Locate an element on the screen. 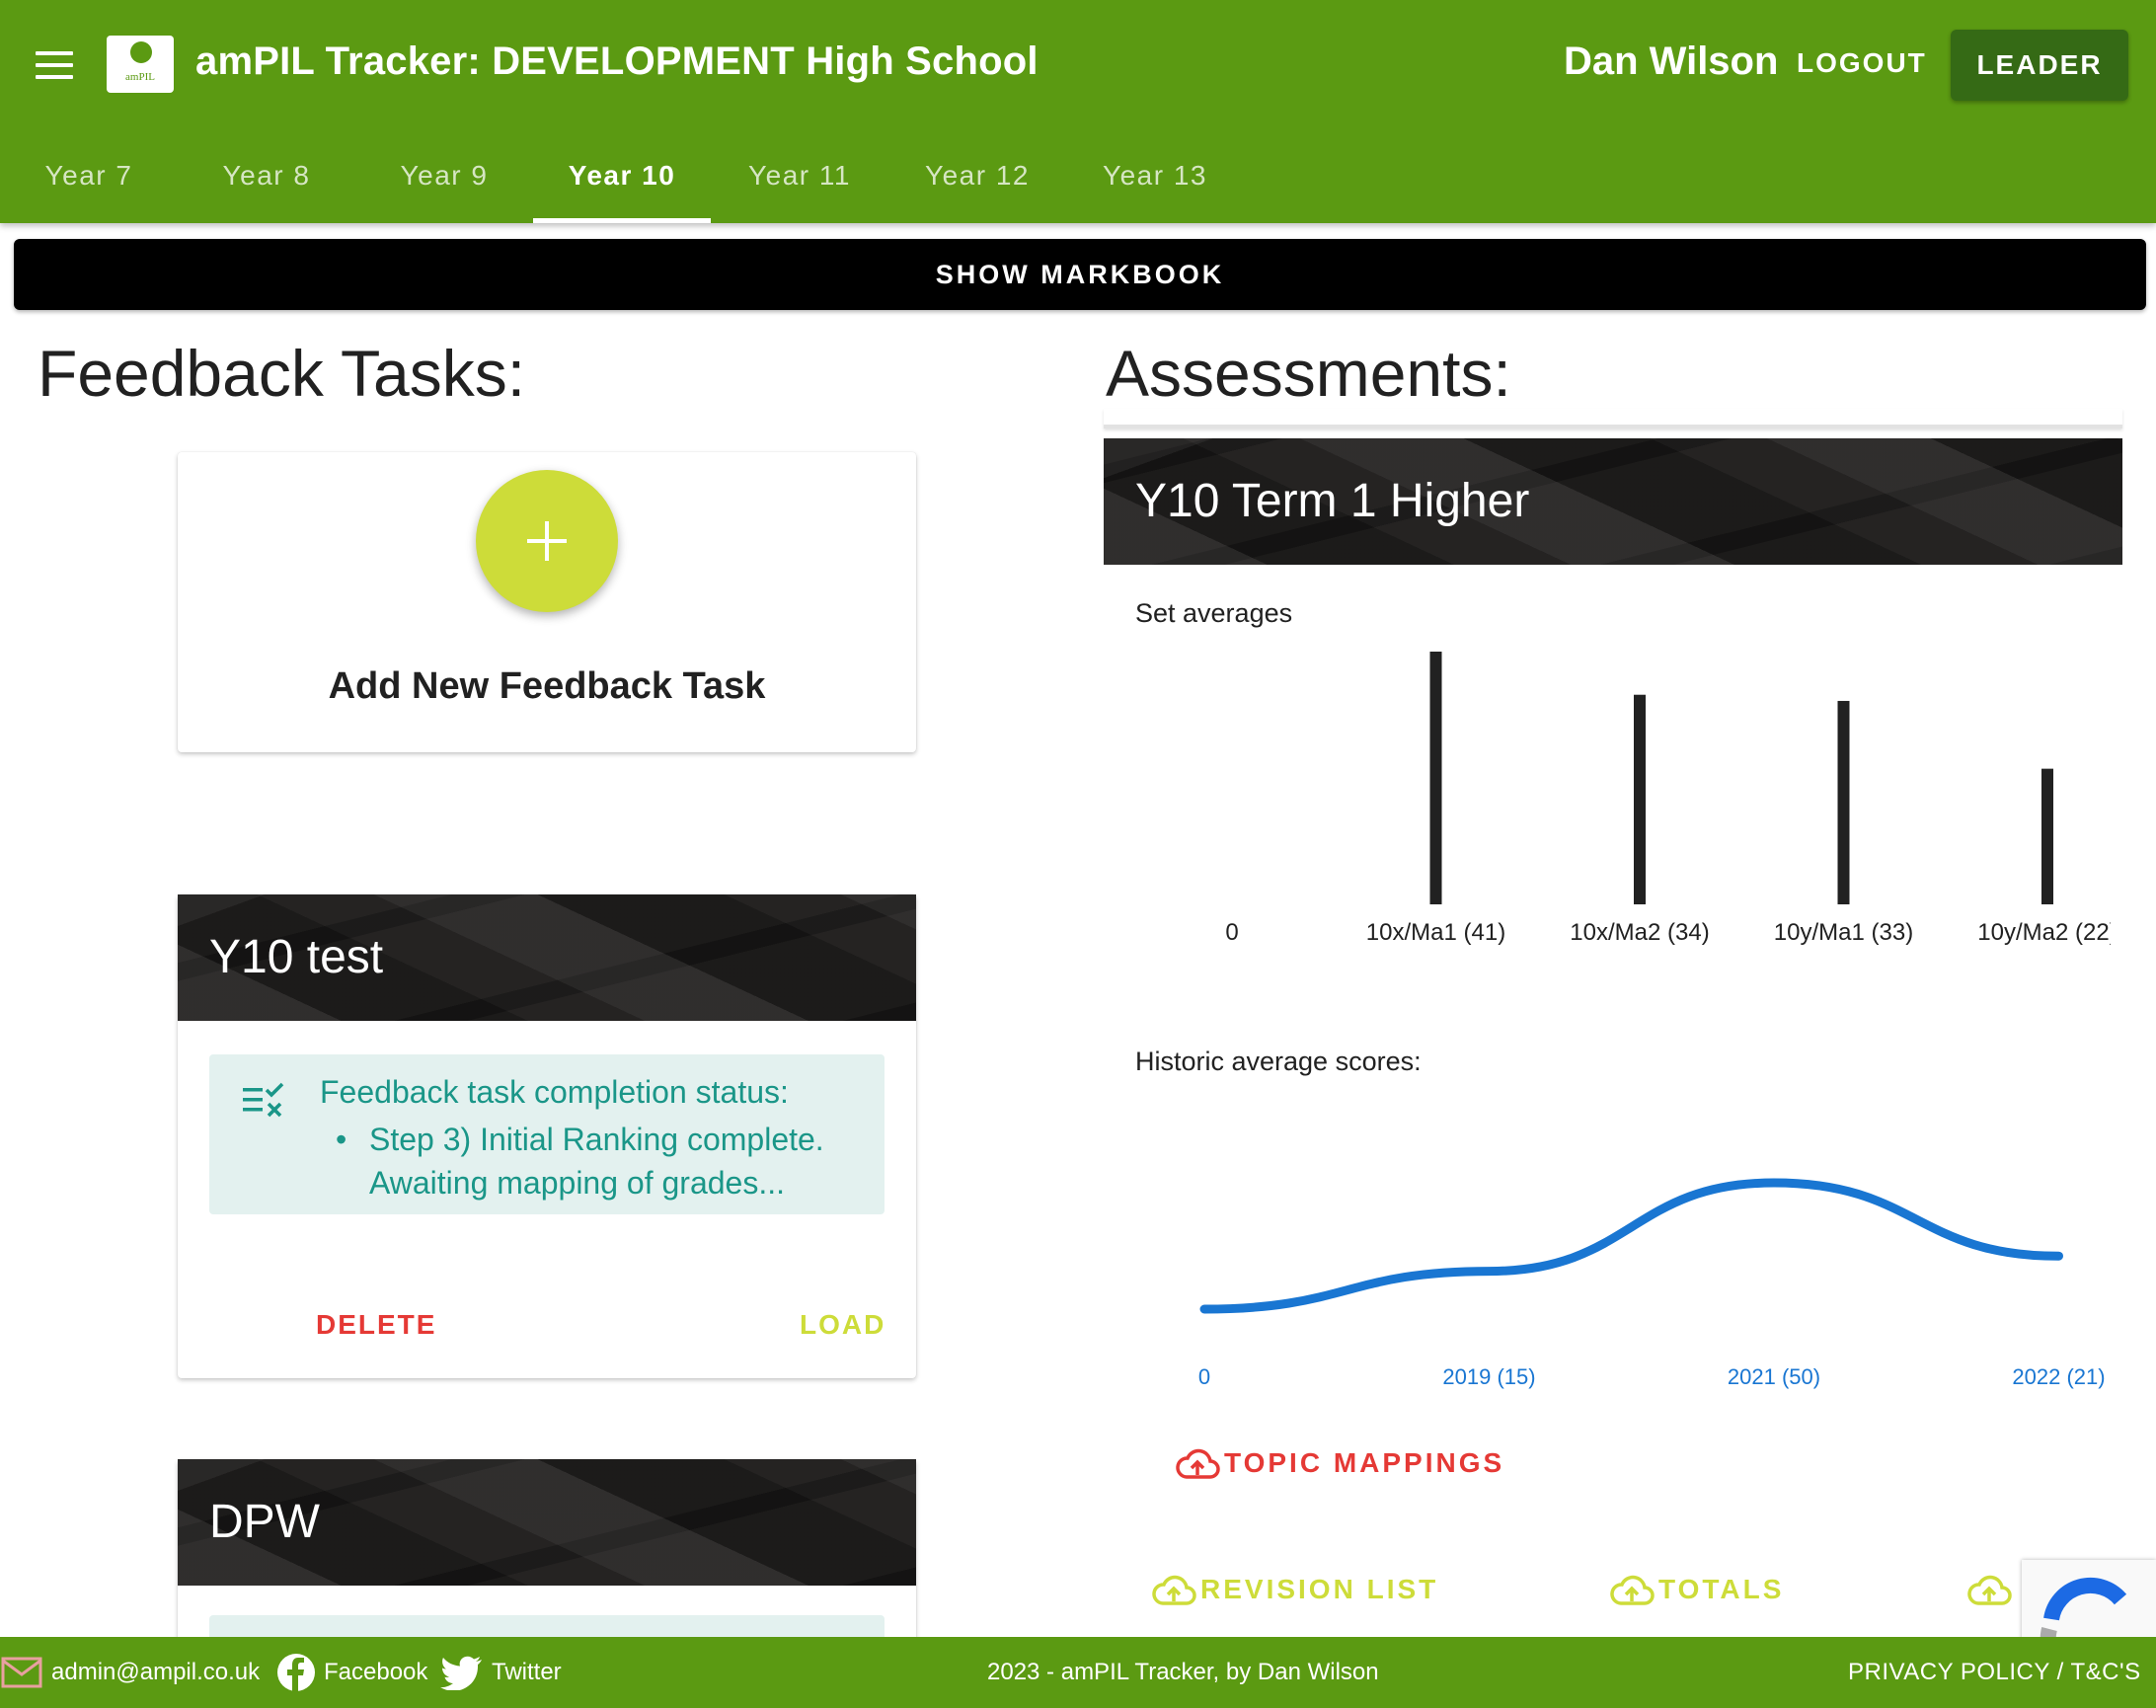 Image resolution: width=2156 pixels, height=1708 pixels. show-markbook-button: SHOW MARKBOOK is located at coordinates (1080, 274).